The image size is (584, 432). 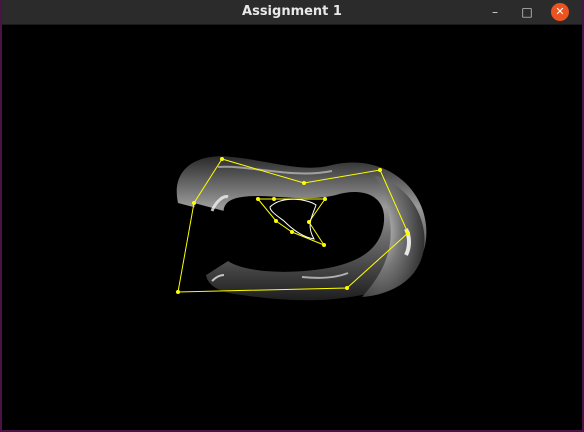 I want to click on maximize-button: □, so click(x=527, y=12).